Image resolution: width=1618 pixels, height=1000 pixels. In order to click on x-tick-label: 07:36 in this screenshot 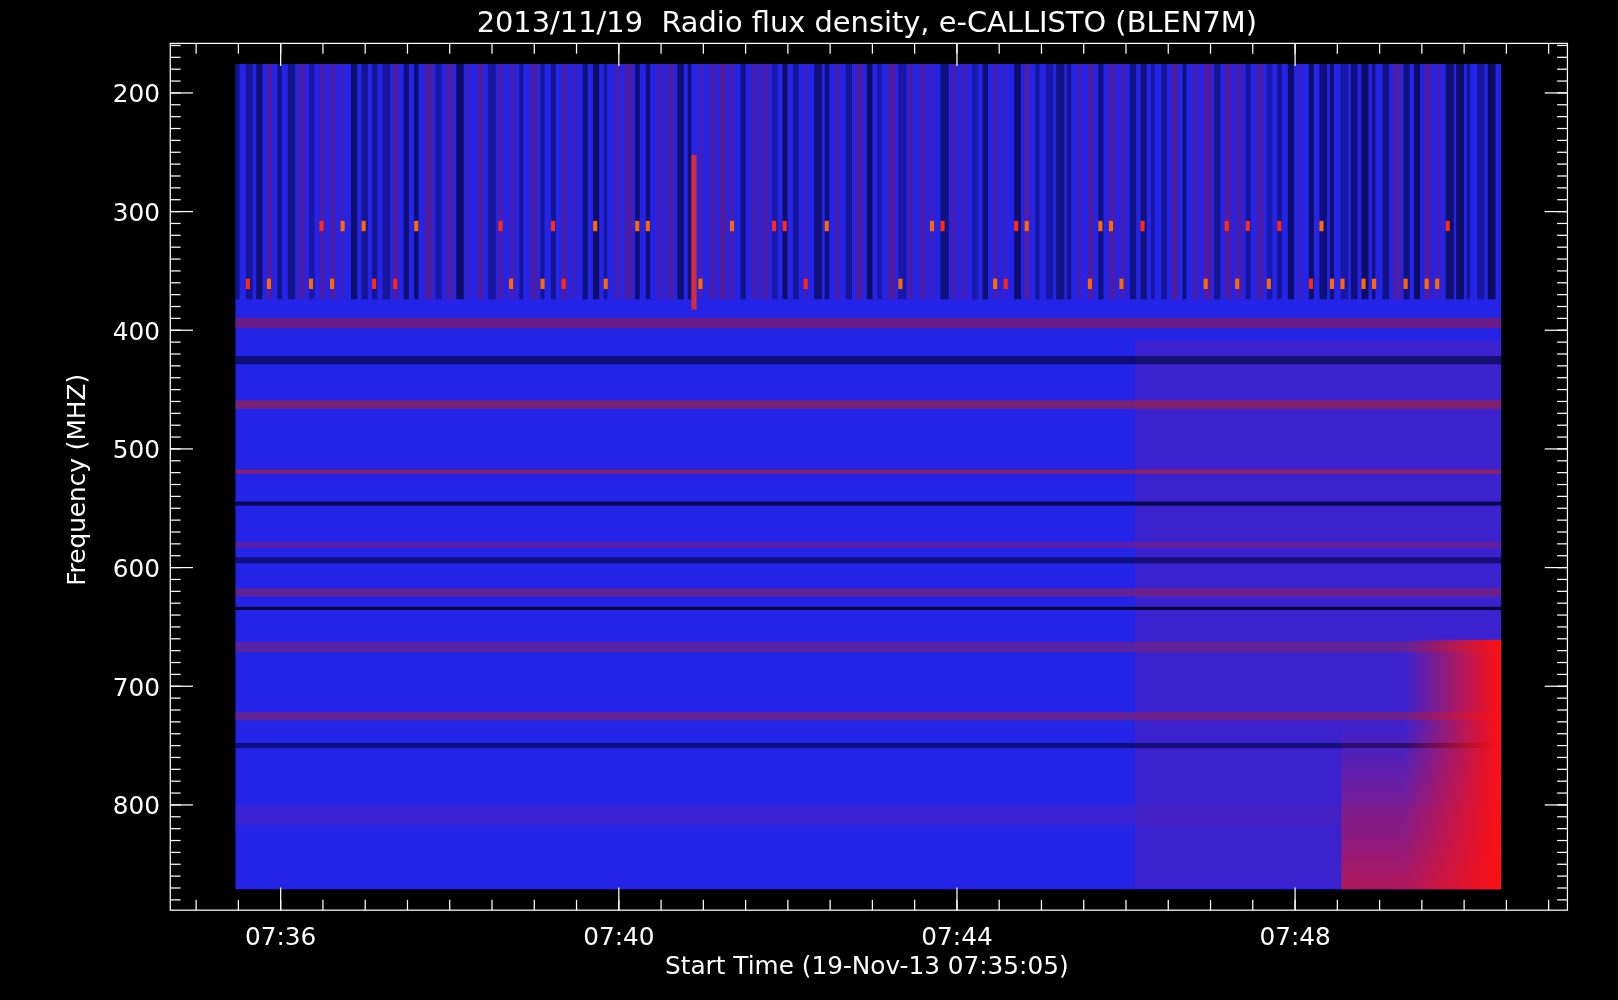, I will do `click(281, 937)`.